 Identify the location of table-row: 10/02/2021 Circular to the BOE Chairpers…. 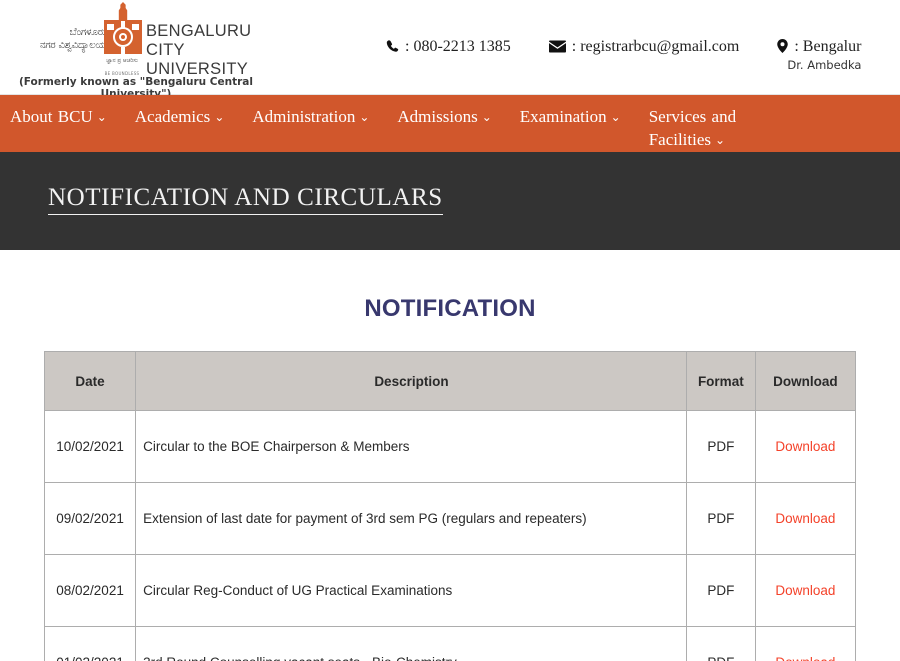
(450, 446).